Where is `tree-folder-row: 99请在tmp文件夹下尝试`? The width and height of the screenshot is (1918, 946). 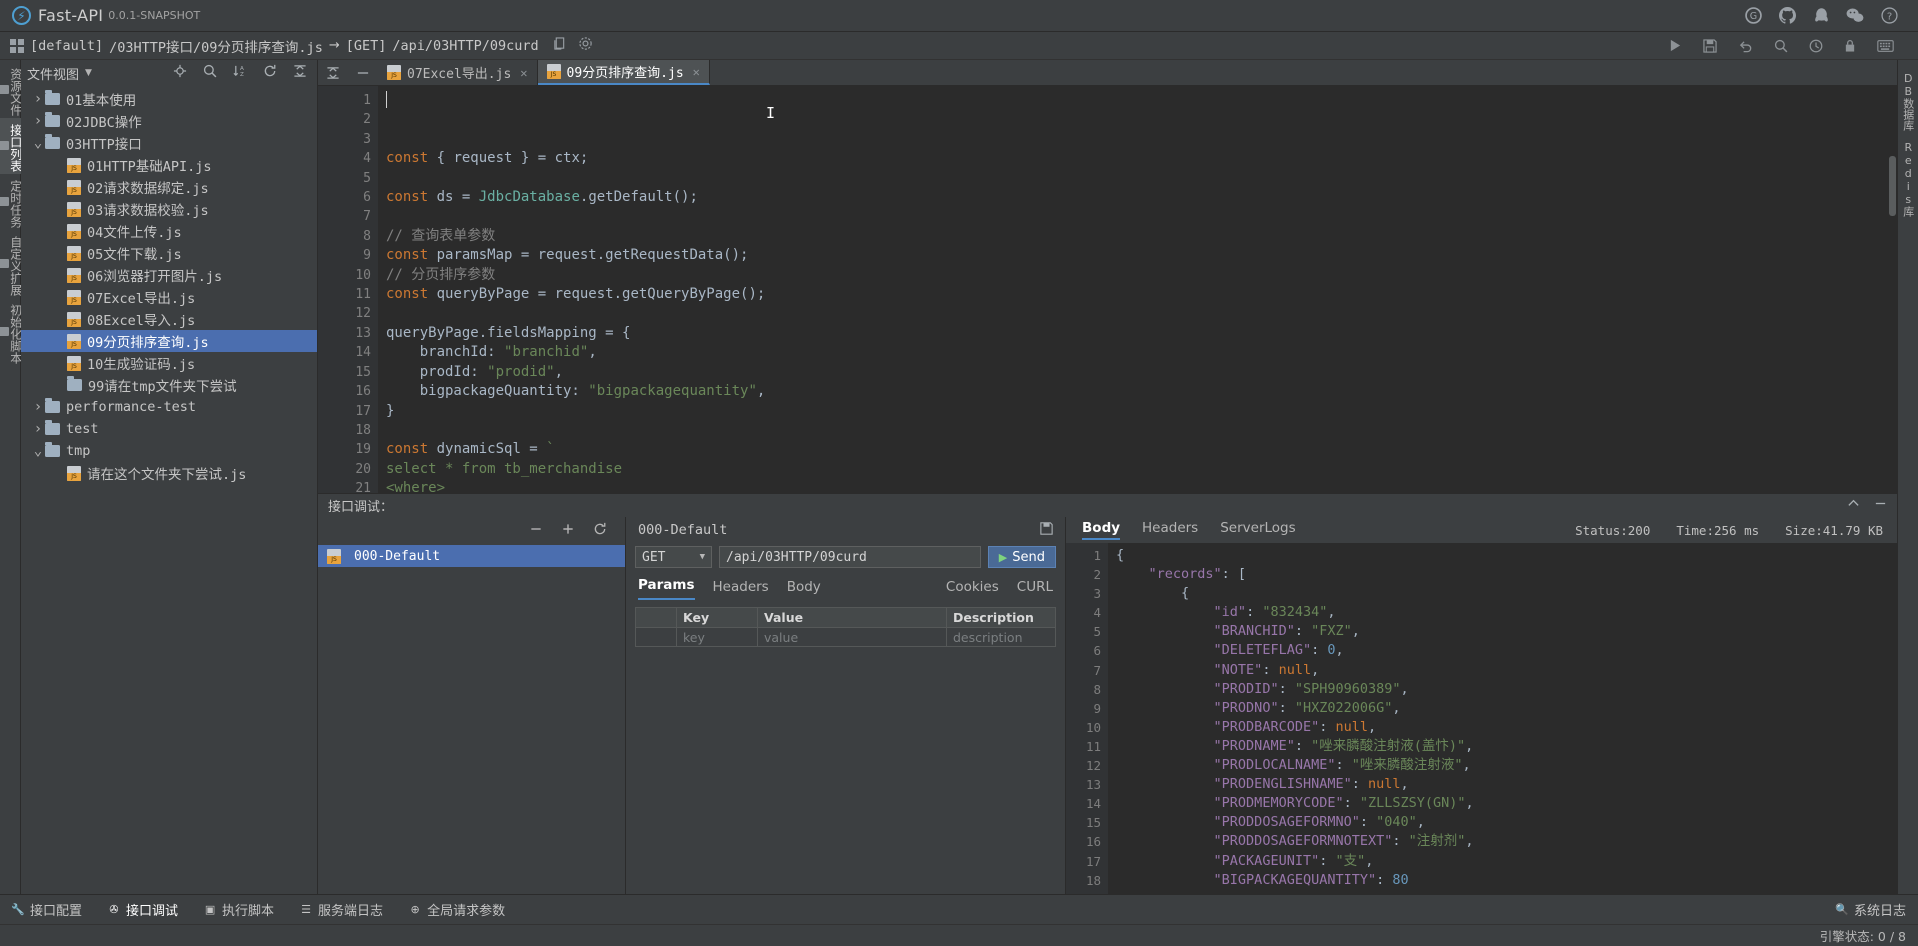
tree-folder-row: 99请在tmp文件夹下尝试 is located at coordinates (169, 385).